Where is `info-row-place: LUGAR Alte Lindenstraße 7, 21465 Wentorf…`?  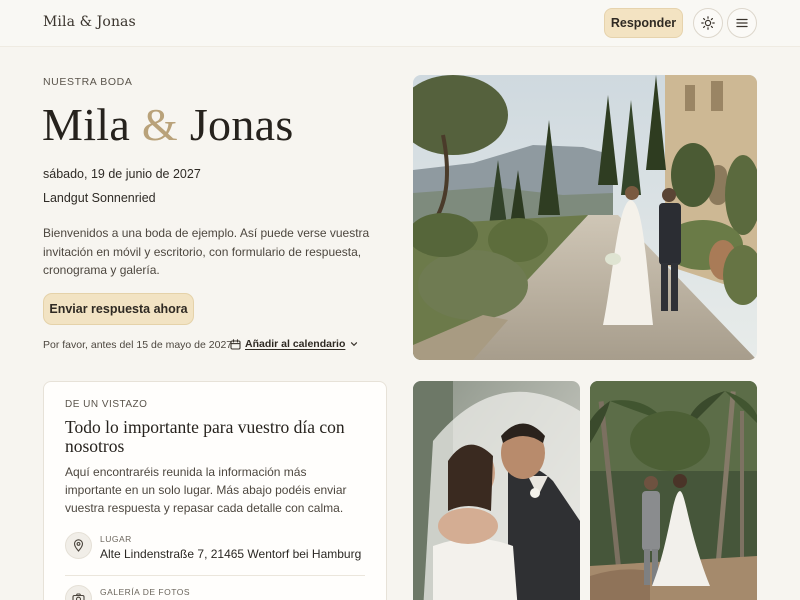 info-row-place: LUGAR Alte Lindenstraße 7, 21465 Wentorf… is located at coordinates (215, 552).